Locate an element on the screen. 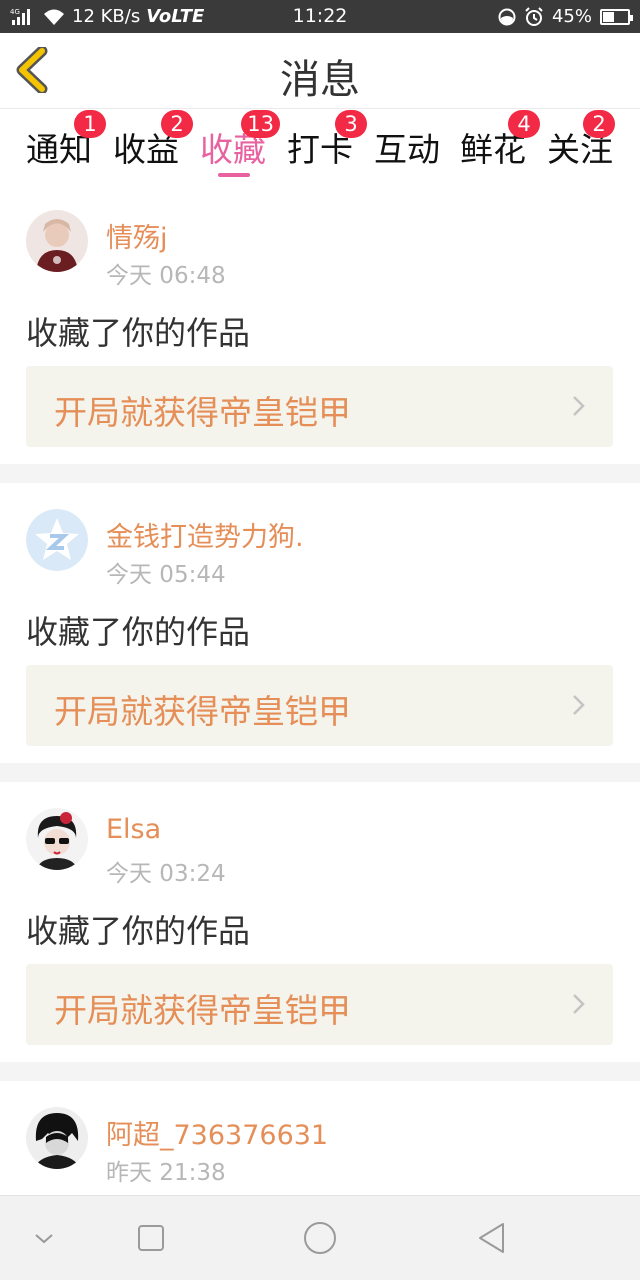 The width and height of the screenshot is (640, 1280). default-avatar-icon is located at coordinates (57, 540).